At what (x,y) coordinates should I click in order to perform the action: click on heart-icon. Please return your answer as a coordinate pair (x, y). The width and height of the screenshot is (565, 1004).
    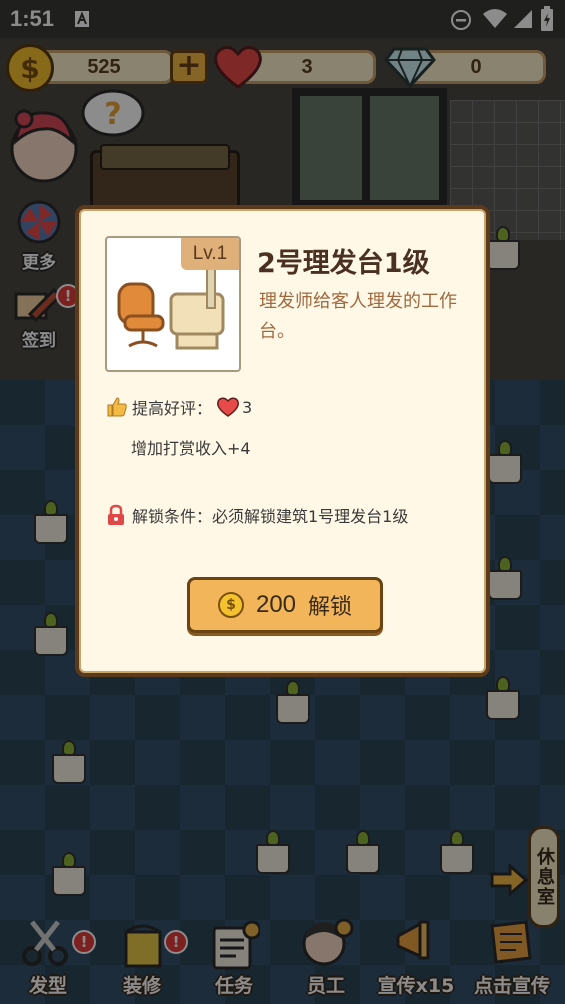
    Looking at the image, I should click on (228, 407).